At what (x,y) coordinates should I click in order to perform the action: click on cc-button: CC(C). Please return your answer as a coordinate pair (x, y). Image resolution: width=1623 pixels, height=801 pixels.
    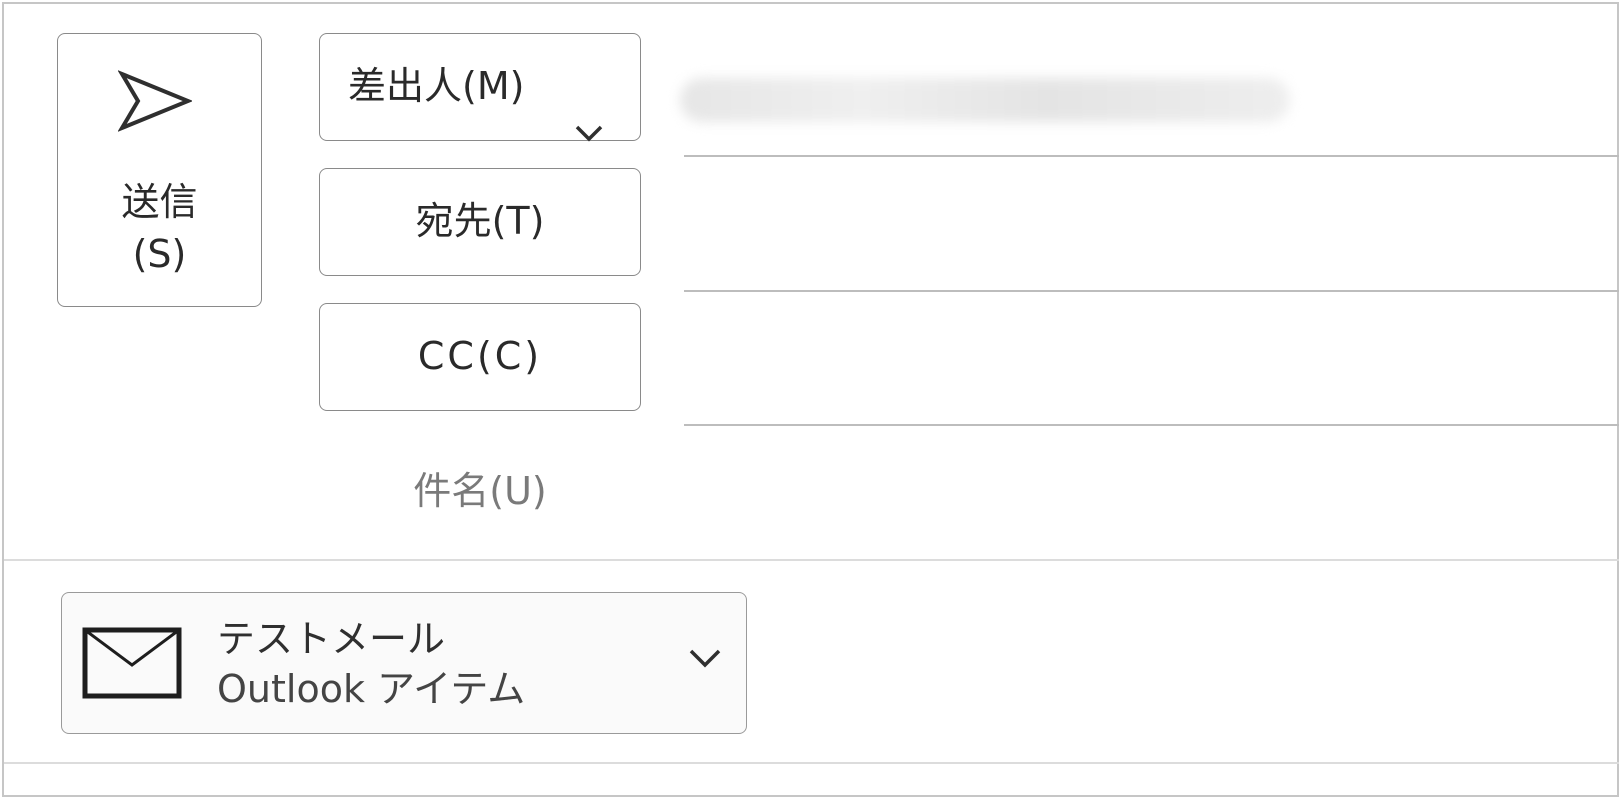
    Looking at the image, I should click on (480, 357).